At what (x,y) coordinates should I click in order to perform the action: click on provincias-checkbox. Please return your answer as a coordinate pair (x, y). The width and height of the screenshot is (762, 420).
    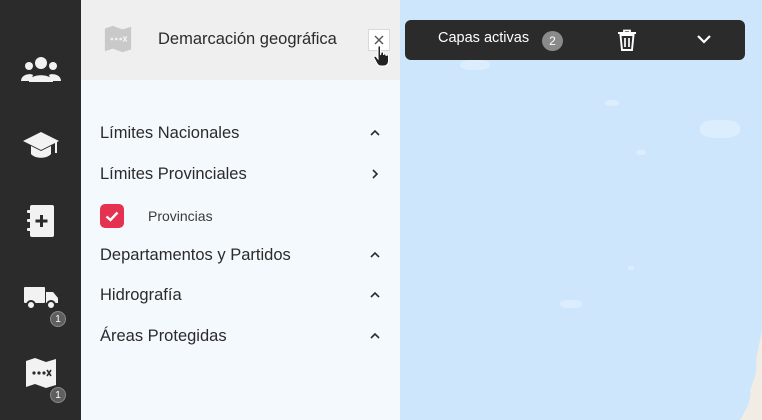
    Looking at the image, I should click on (112, 216).